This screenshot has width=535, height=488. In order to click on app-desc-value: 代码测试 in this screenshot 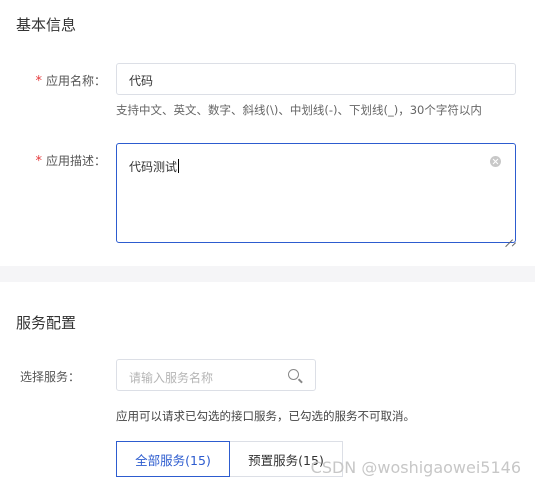, I will do `click(153, 167)`.